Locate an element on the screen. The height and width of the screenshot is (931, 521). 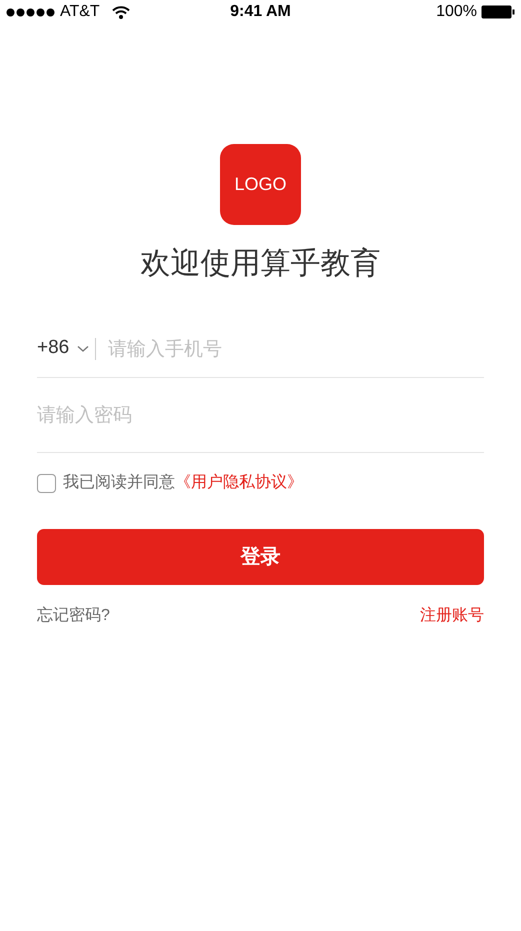
clock-time: 9:41 AM is located at coordinates (260, 12).